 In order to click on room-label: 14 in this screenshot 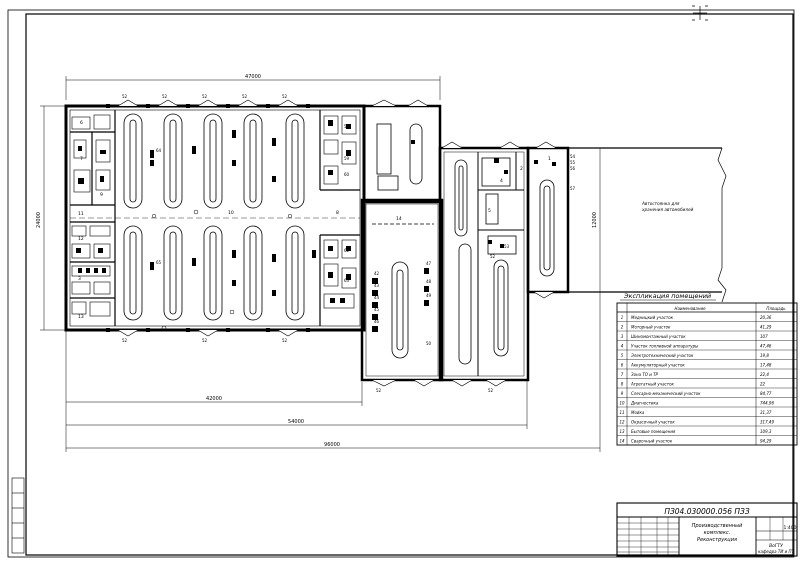, I will do `click(399, 219)`.